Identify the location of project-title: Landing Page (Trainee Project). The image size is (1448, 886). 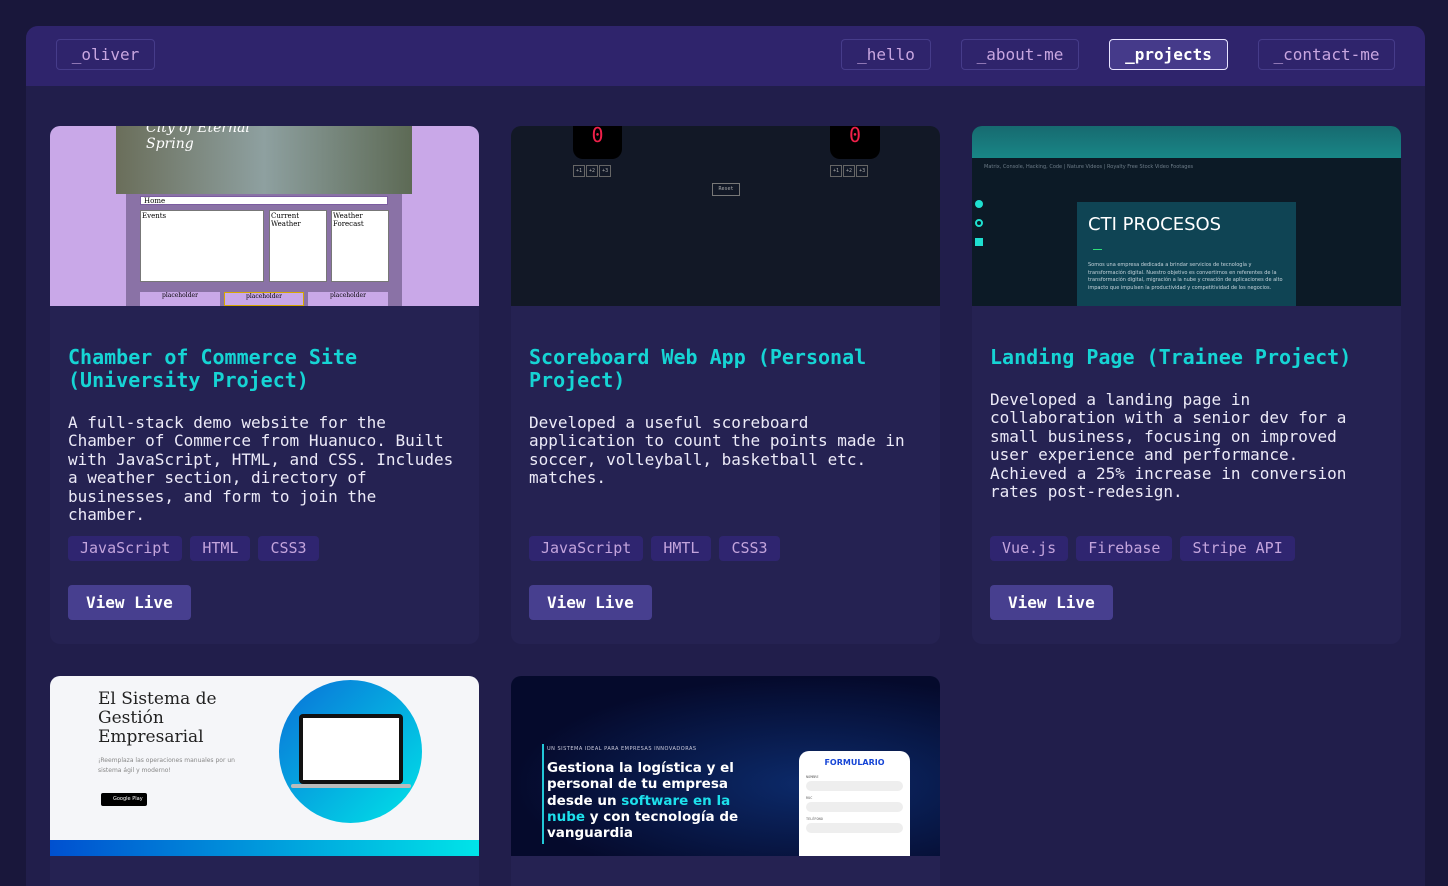
(1171, 357).